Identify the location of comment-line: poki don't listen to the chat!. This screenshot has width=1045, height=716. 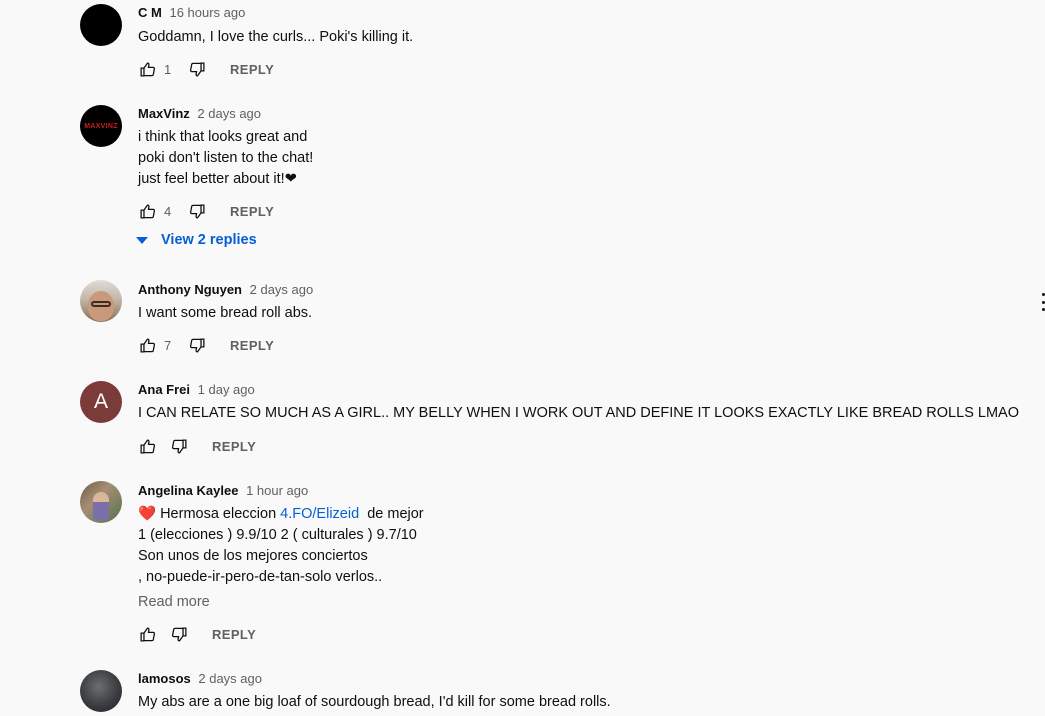
(226, 158).